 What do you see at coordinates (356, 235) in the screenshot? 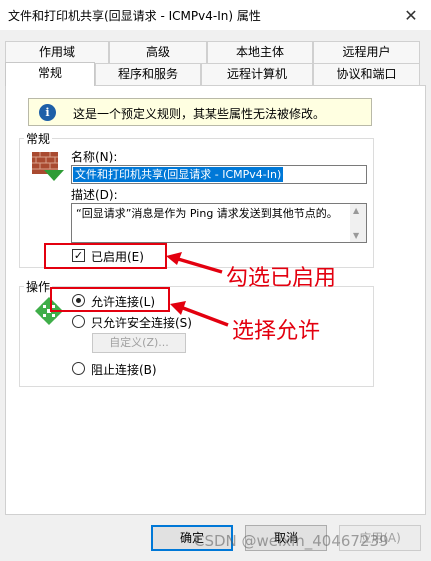
I see `scroll-down-icon: ▼` at bounding box center [356, 235].